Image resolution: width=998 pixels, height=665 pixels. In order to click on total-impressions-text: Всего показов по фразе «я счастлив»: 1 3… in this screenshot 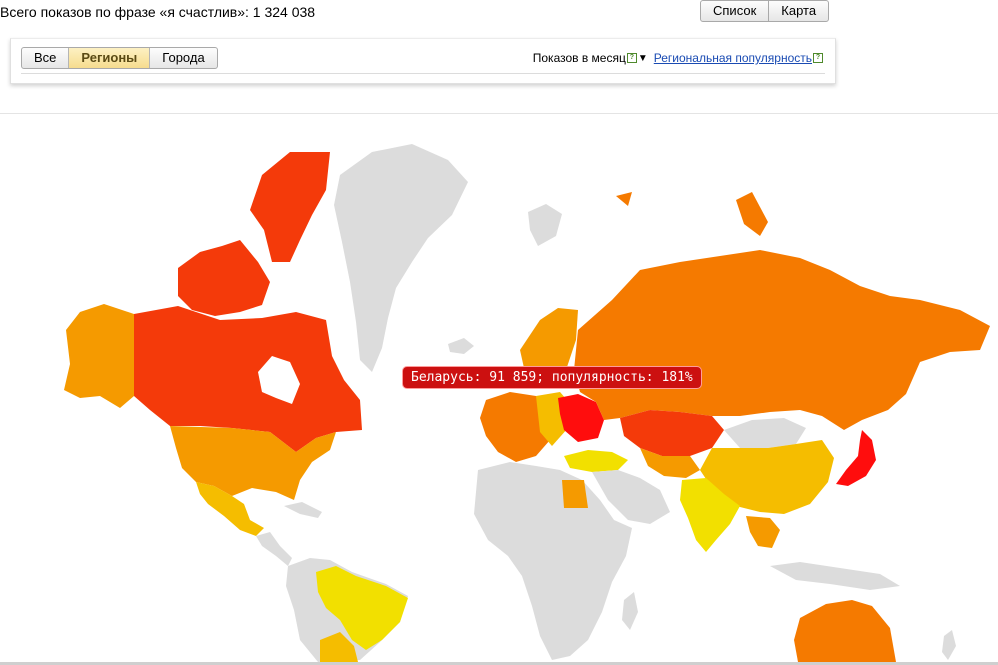, I will do `click(158, 12)`.